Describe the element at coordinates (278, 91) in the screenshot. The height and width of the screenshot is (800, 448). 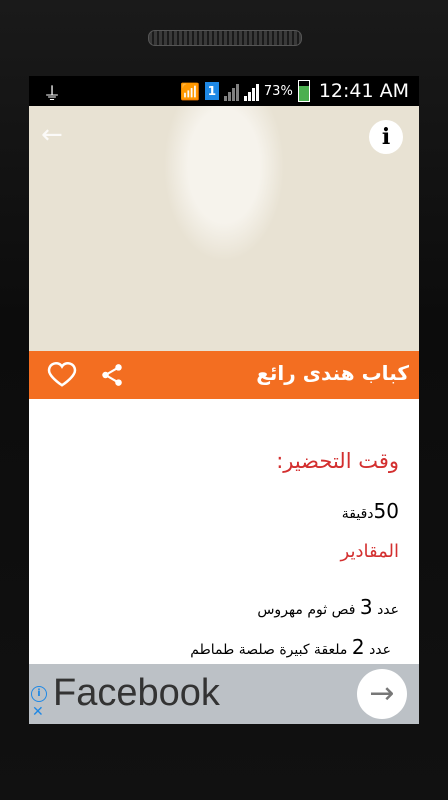
I see `battery-percent: 73%` at that location.